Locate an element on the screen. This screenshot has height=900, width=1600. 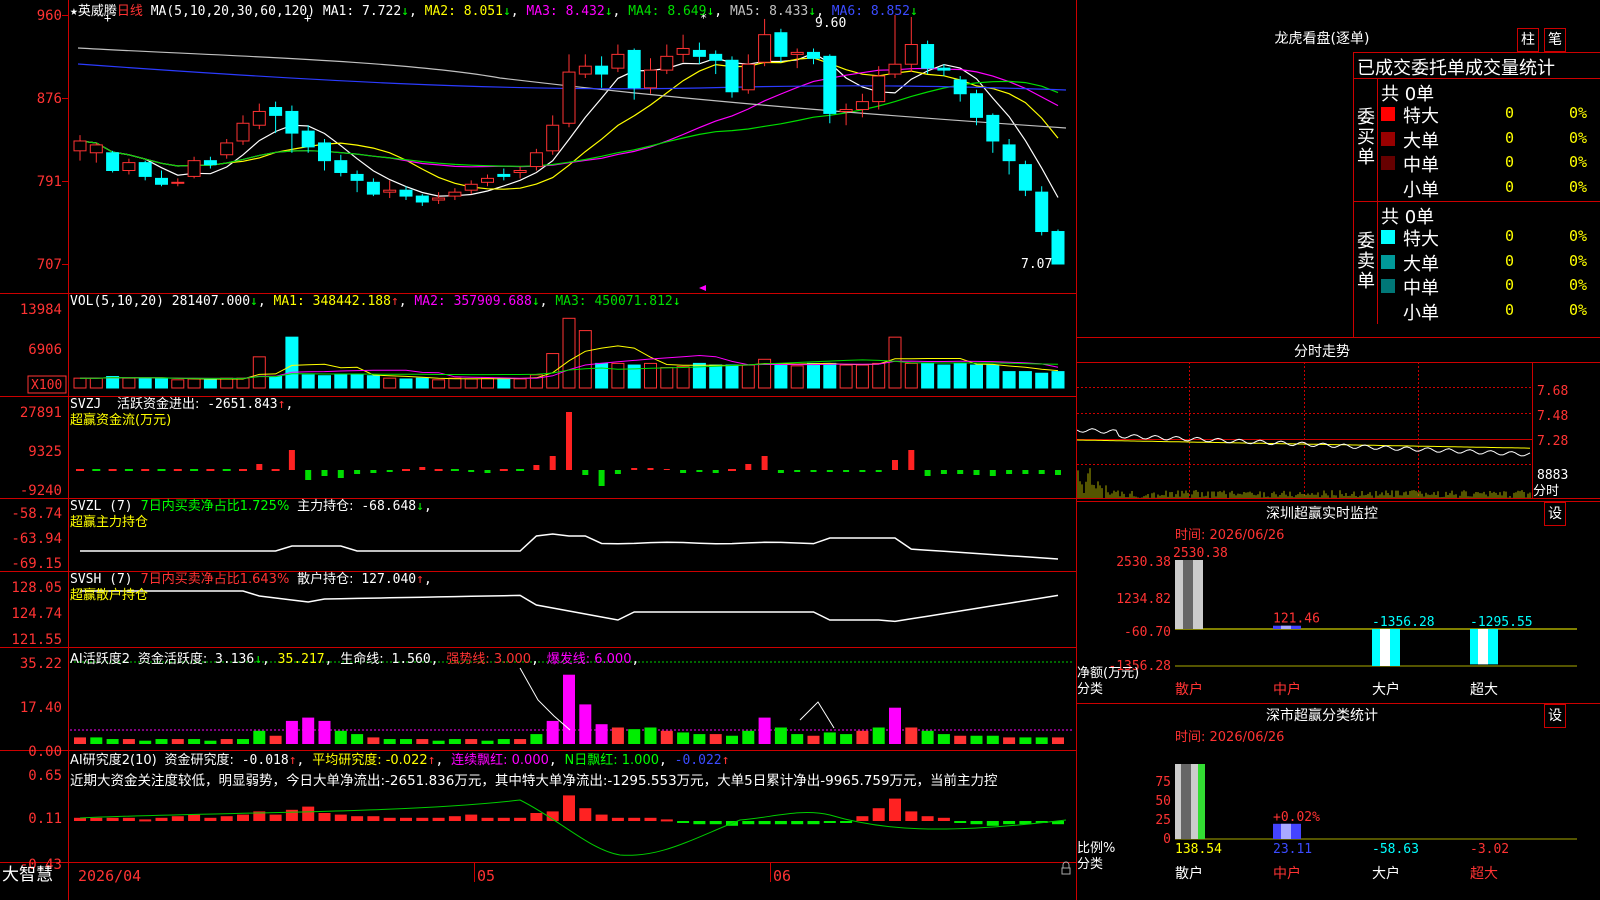
star-icon: ★ is located at coordinates (74, 11).